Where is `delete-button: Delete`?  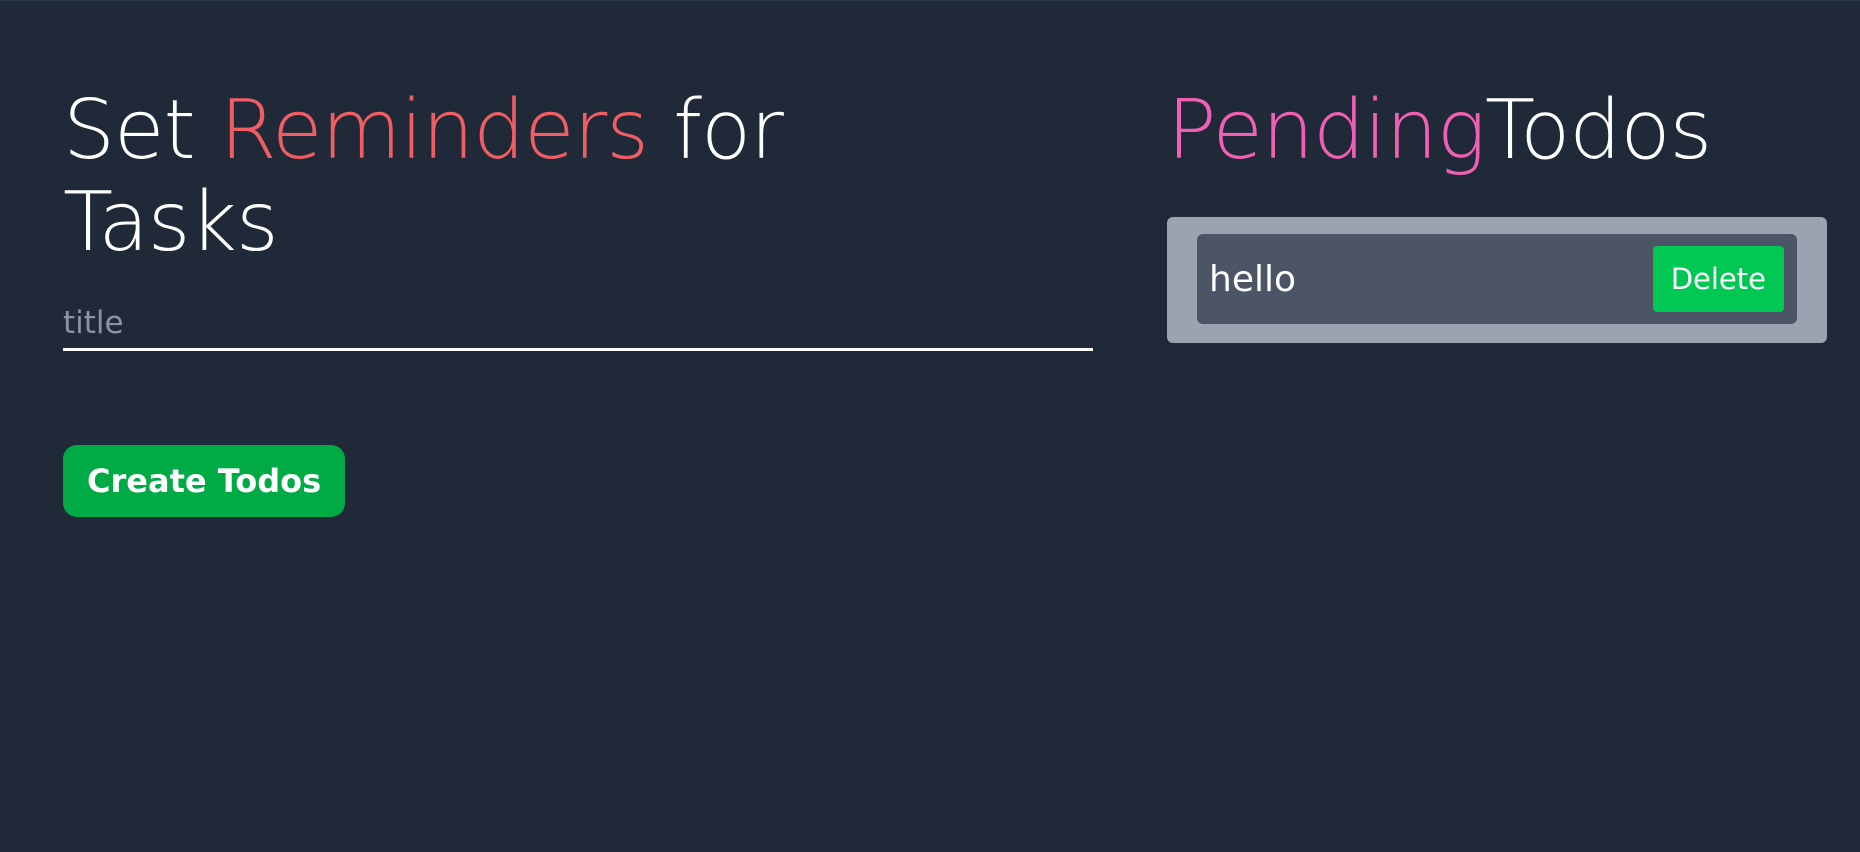
delete-button: Delete is located at coordinates (1718, 279).